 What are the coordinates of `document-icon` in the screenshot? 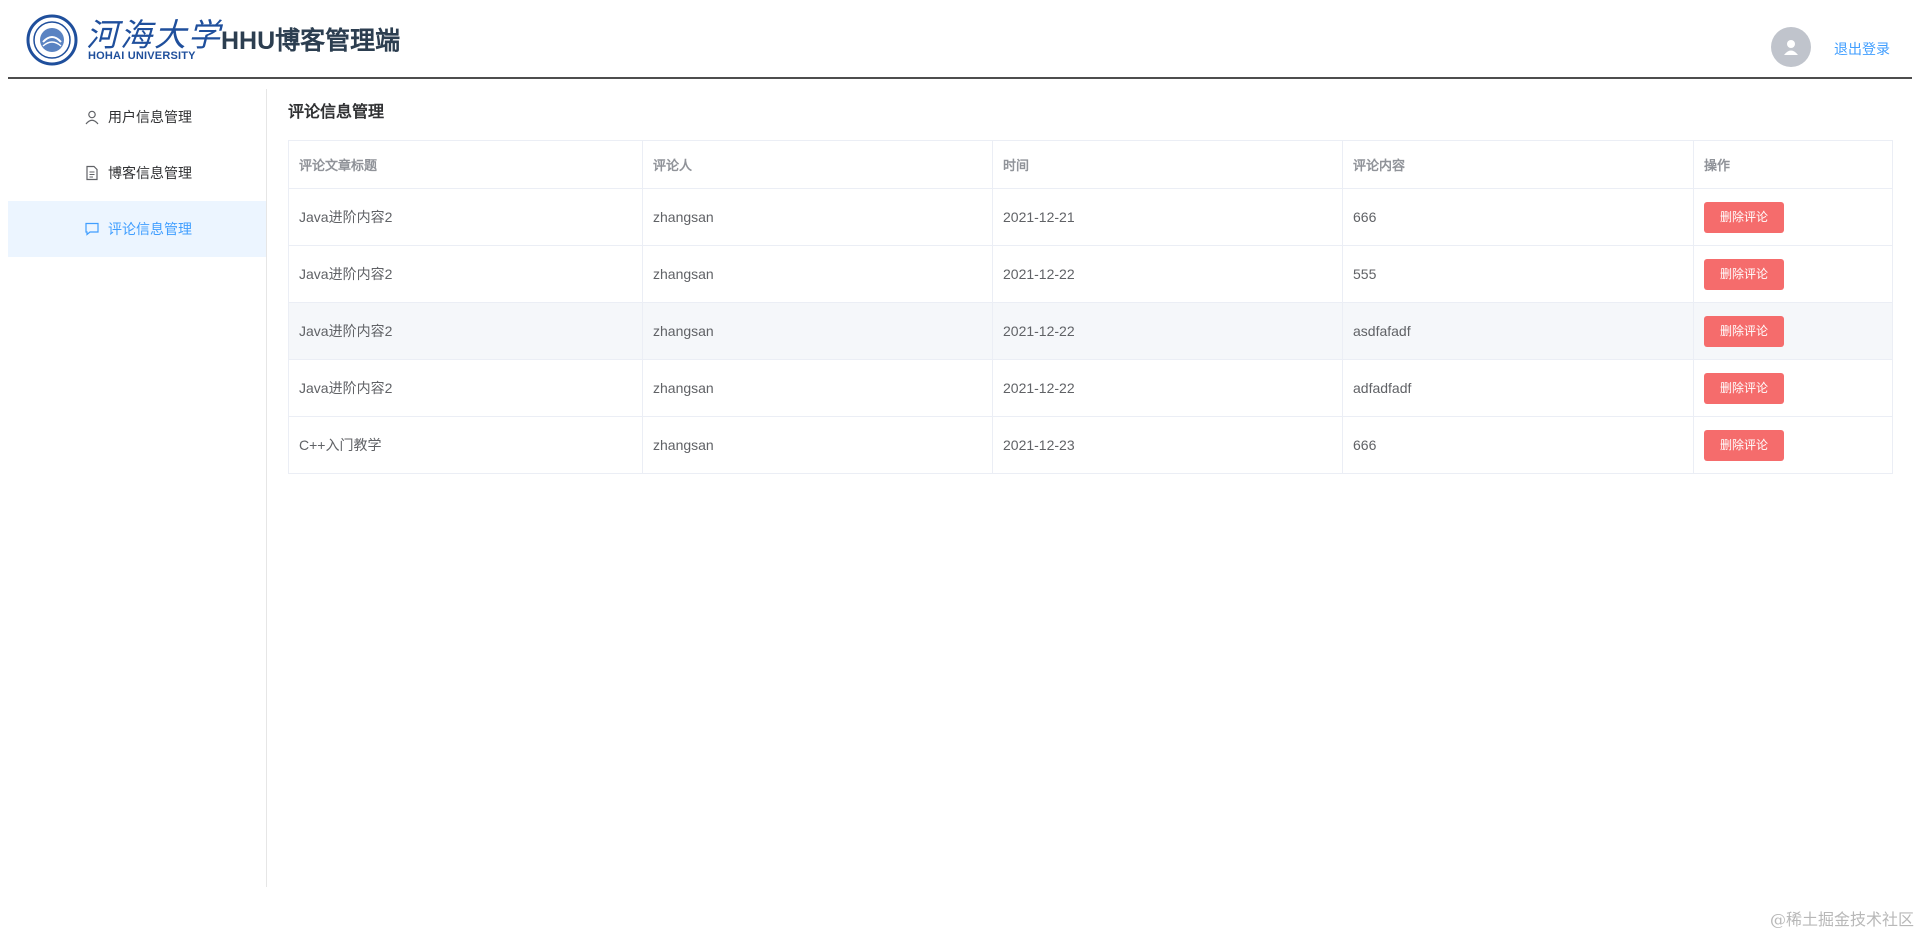 It's located at (92, 173).